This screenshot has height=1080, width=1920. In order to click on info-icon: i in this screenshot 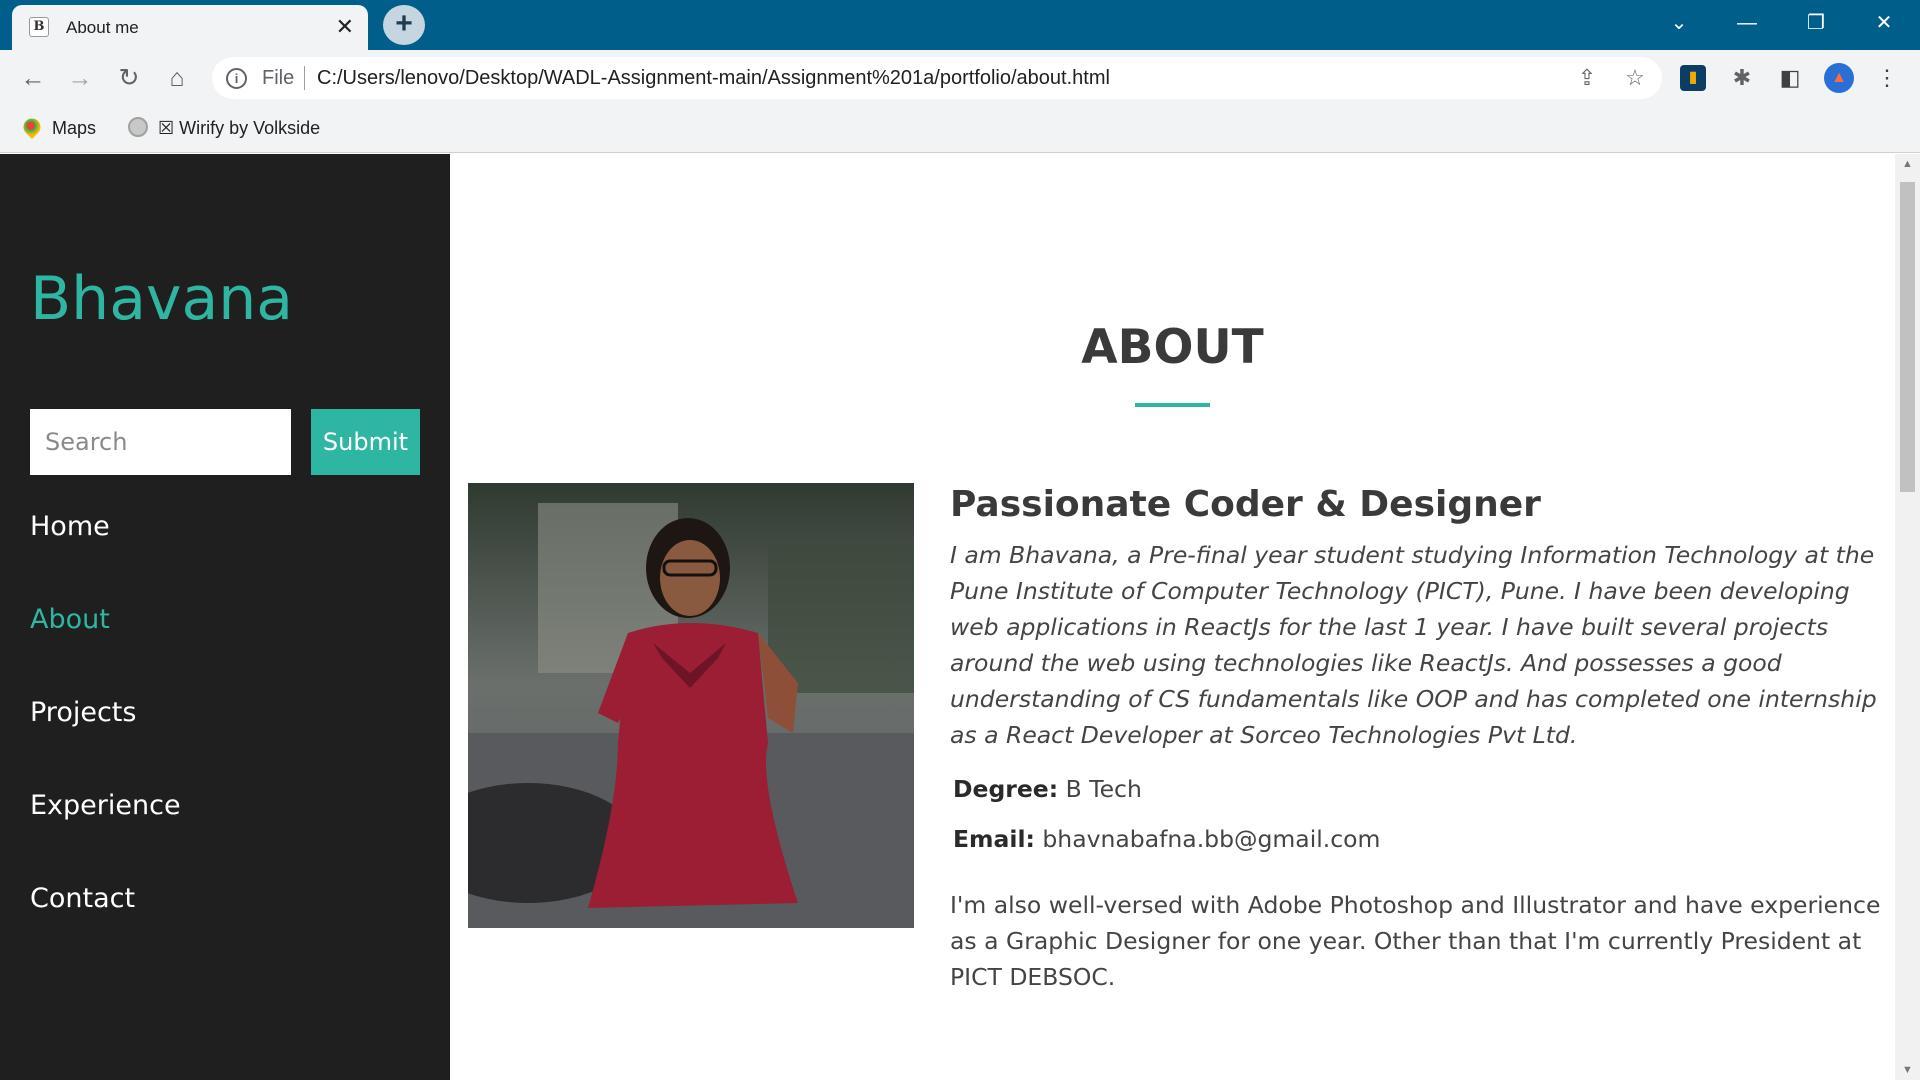, I will do `click(236, 78)`.